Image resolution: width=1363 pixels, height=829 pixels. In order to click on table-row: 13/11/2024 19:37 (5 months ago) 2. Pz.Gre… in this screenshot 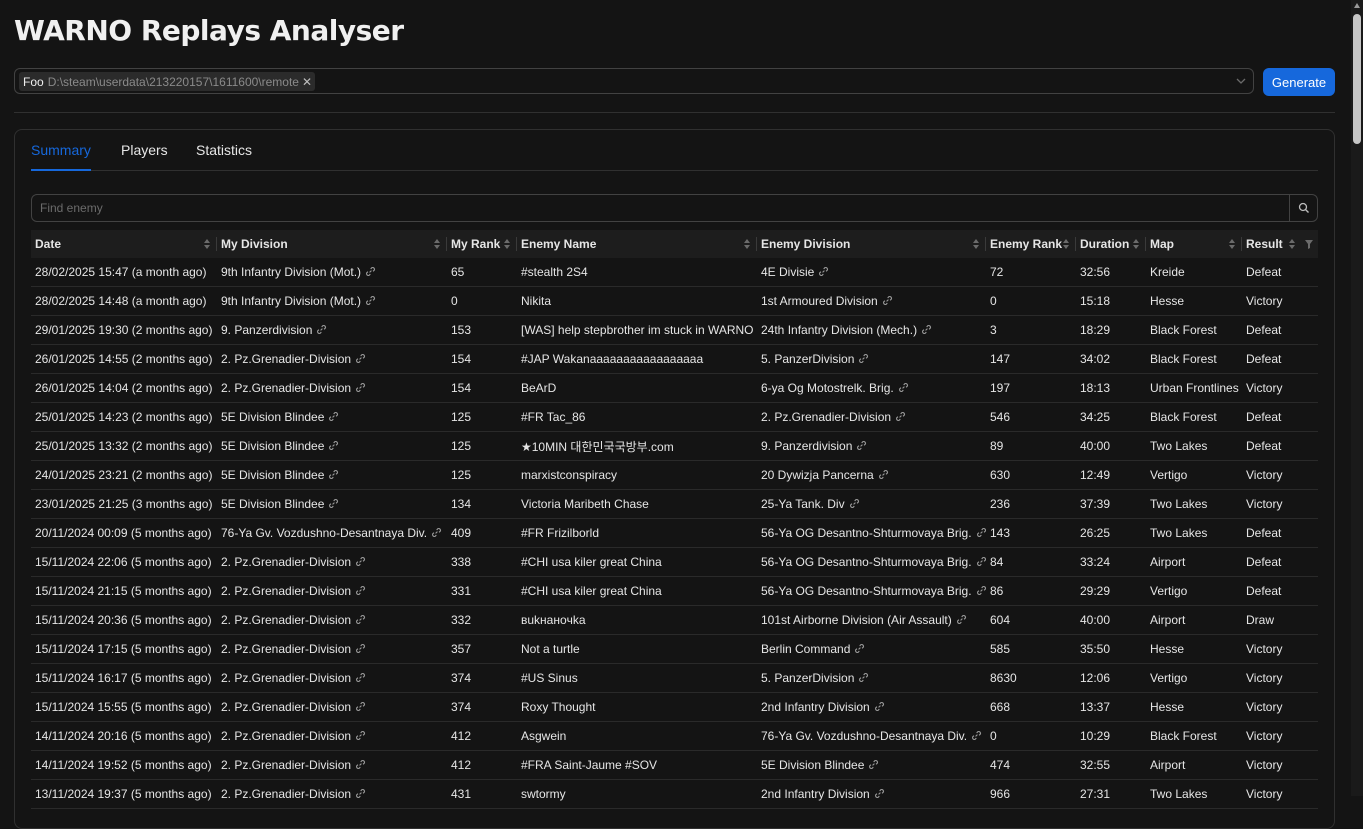, I will do `click(674, 794)`.